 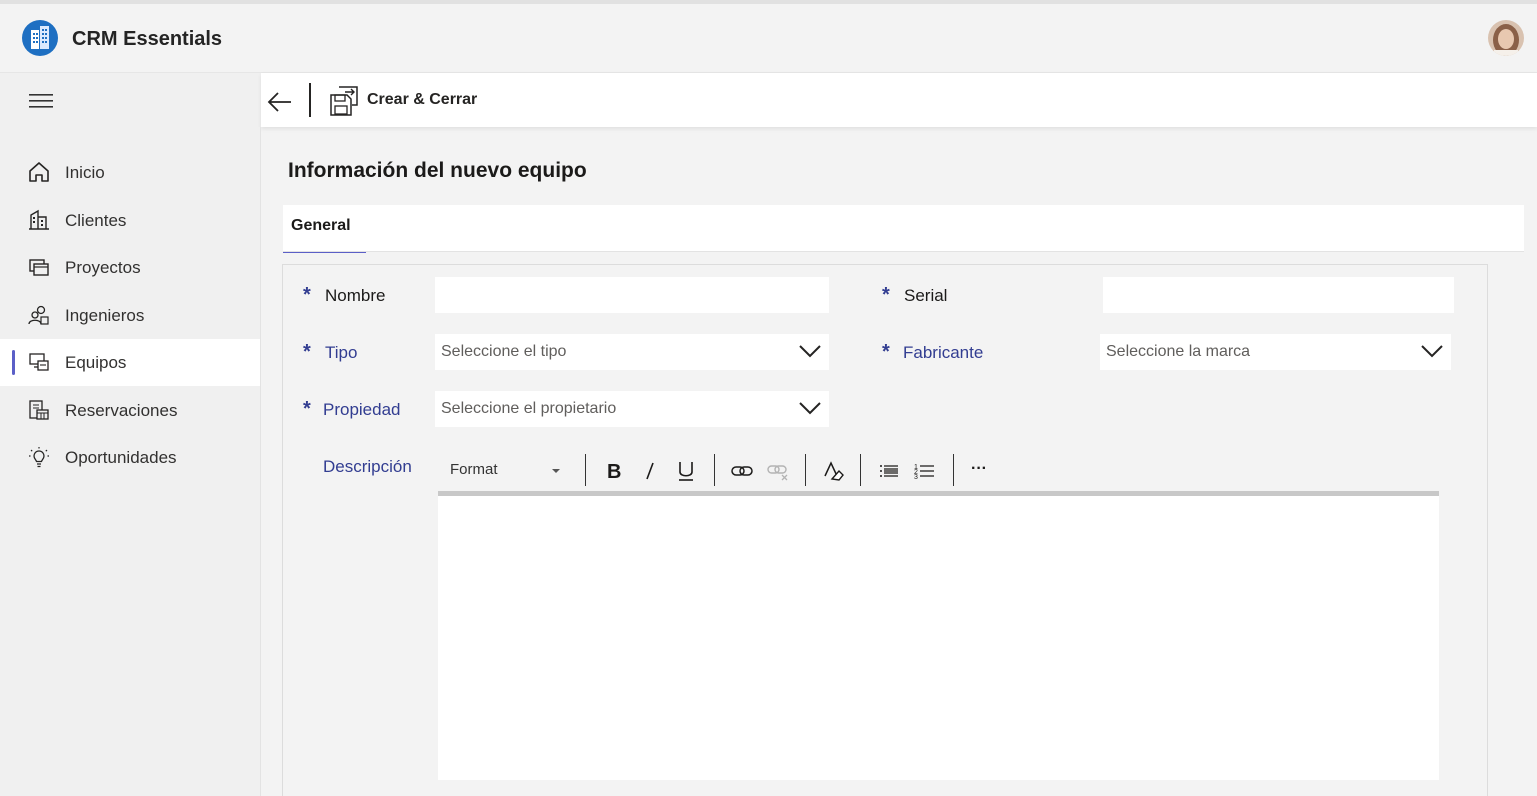 What do you see at coordinates (39, 315) in the screenshot?
I see `people-icon` at bounding box center [39, 315].